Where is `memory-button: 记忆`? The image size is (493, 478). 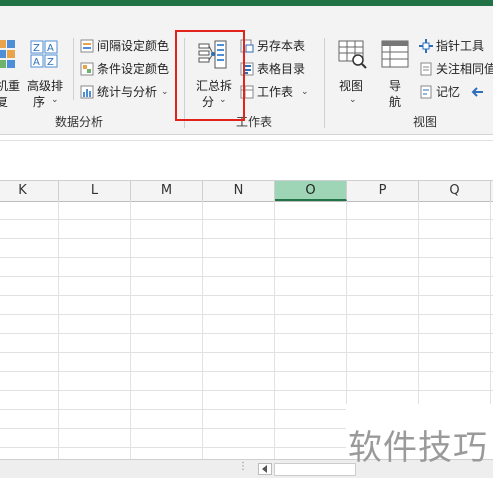
memory-button: 记忆 is located at coordinates (451, 92).